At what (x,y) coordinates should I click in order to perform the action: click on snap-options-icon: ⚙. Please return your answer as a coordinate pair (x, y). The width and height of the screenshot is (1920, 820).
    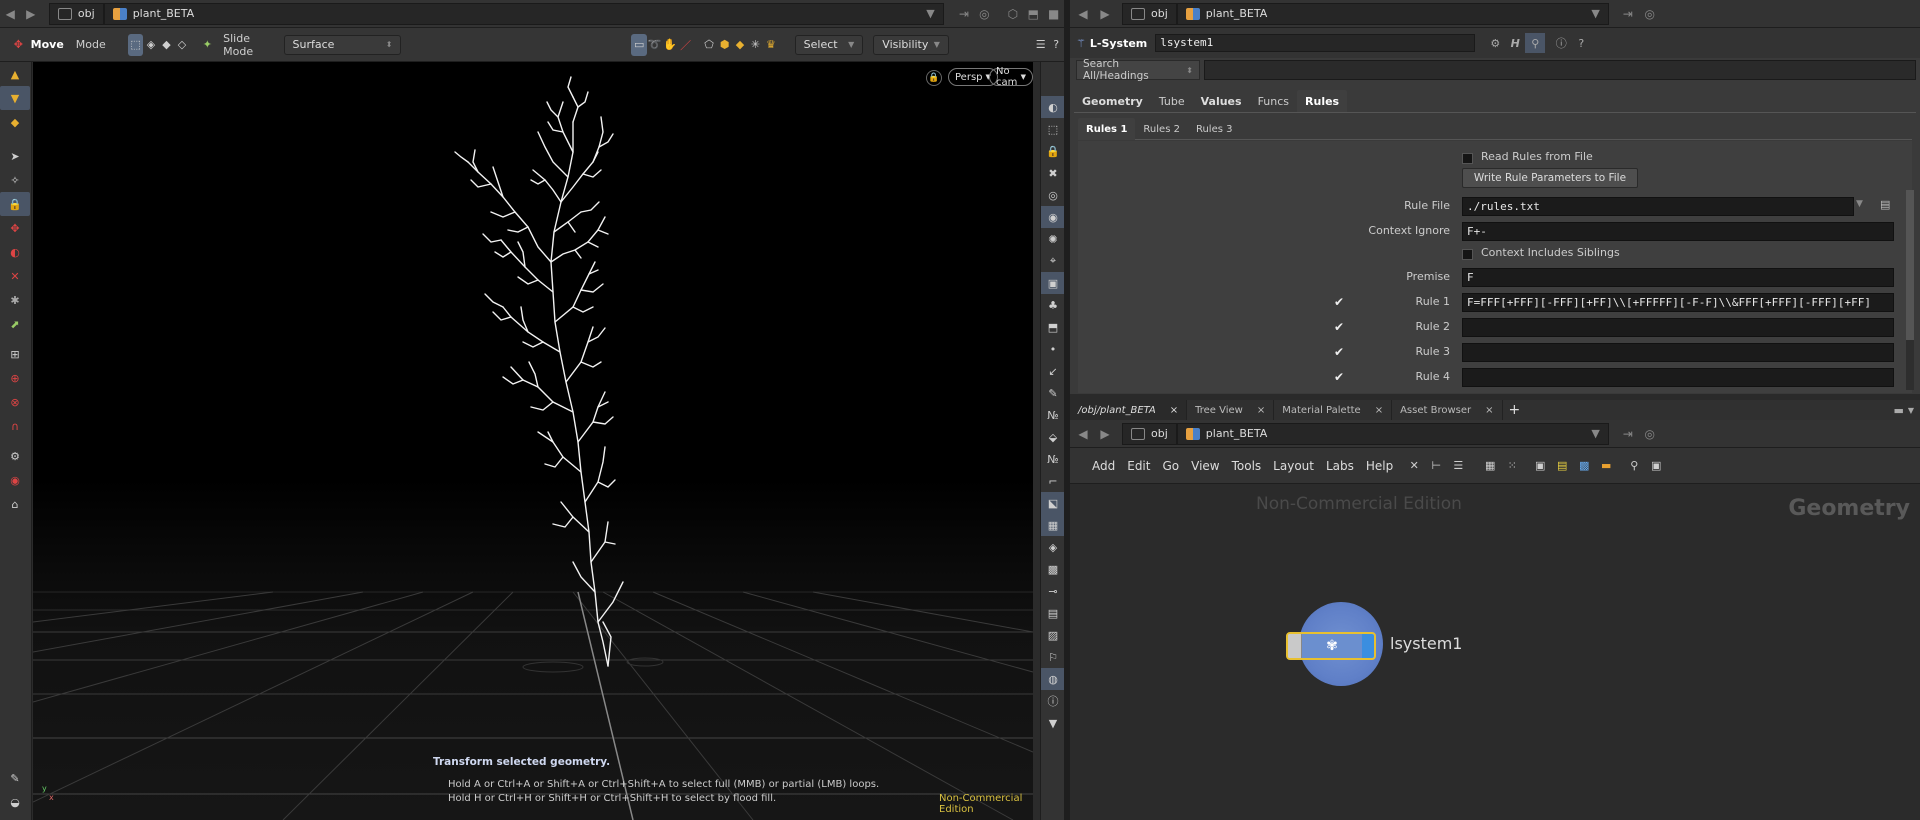
    Looking at the image, I should click on (15, 456).